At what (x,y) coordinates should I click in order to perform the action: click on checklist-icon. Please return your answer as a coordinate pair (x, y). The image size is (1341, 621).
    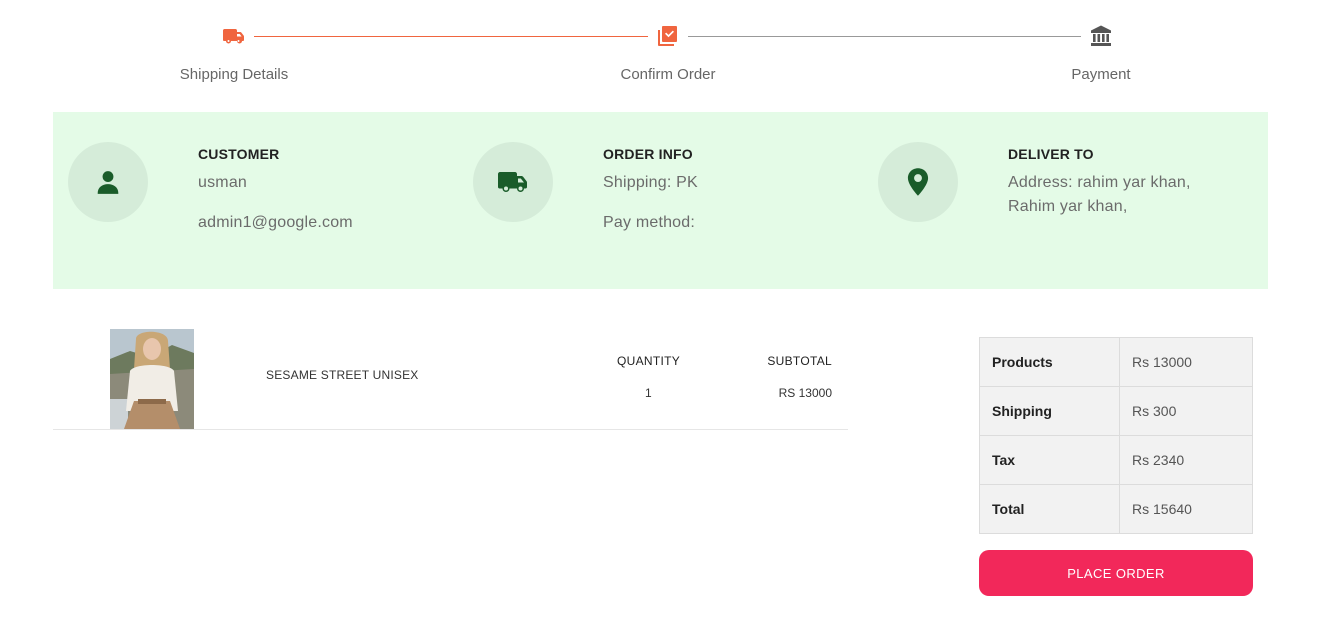
    Looking at the image, I should click on (668, 36).